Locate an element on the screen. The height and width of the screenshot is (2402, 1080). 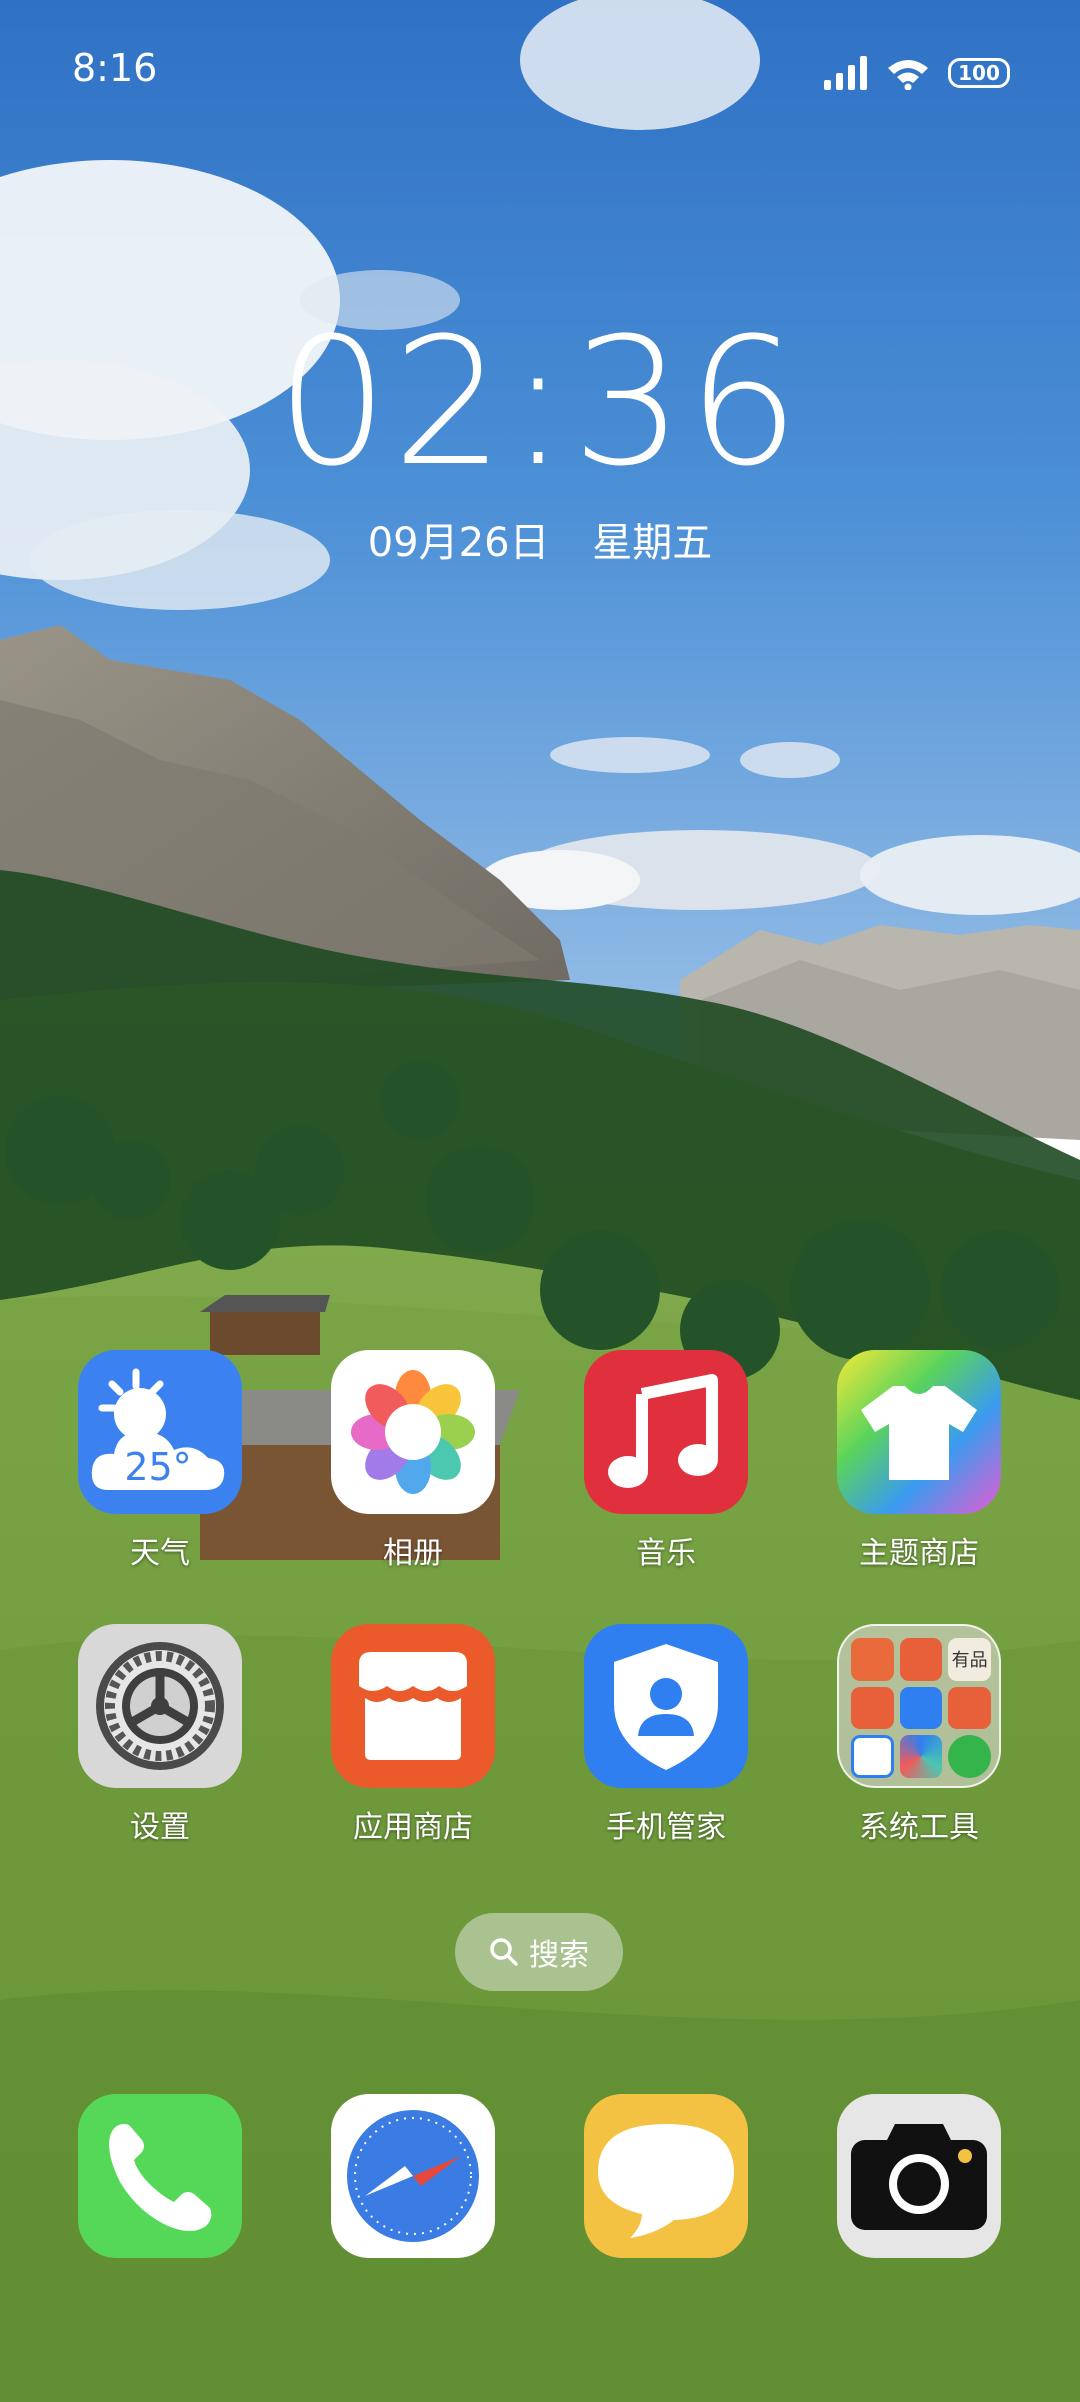
folder-system-tools: 有品 系统工具 is located at coordinates (919, 1735).